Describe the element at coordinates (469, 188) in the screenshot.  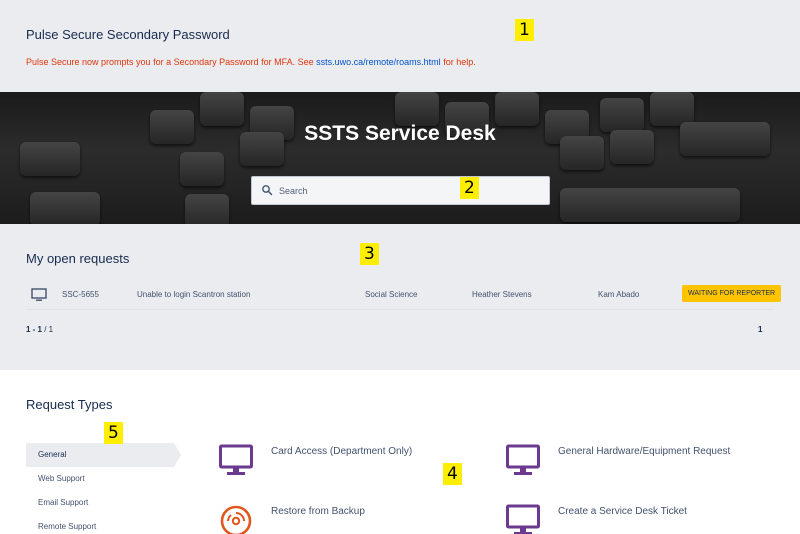
I see `marker-2: 2` at that location.